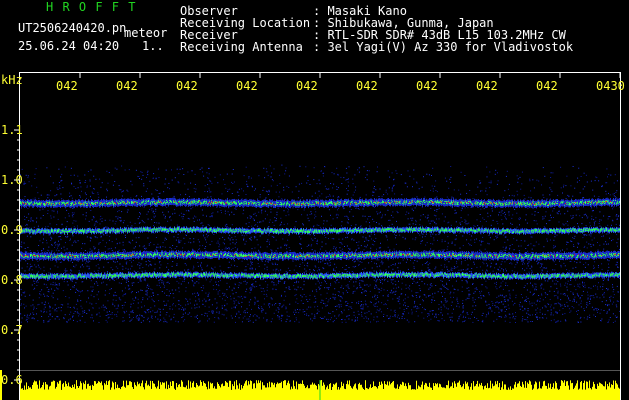 This screenshot has height=400, width=629. I want to click on y-tick-label: 0.9, so click(12, 230).